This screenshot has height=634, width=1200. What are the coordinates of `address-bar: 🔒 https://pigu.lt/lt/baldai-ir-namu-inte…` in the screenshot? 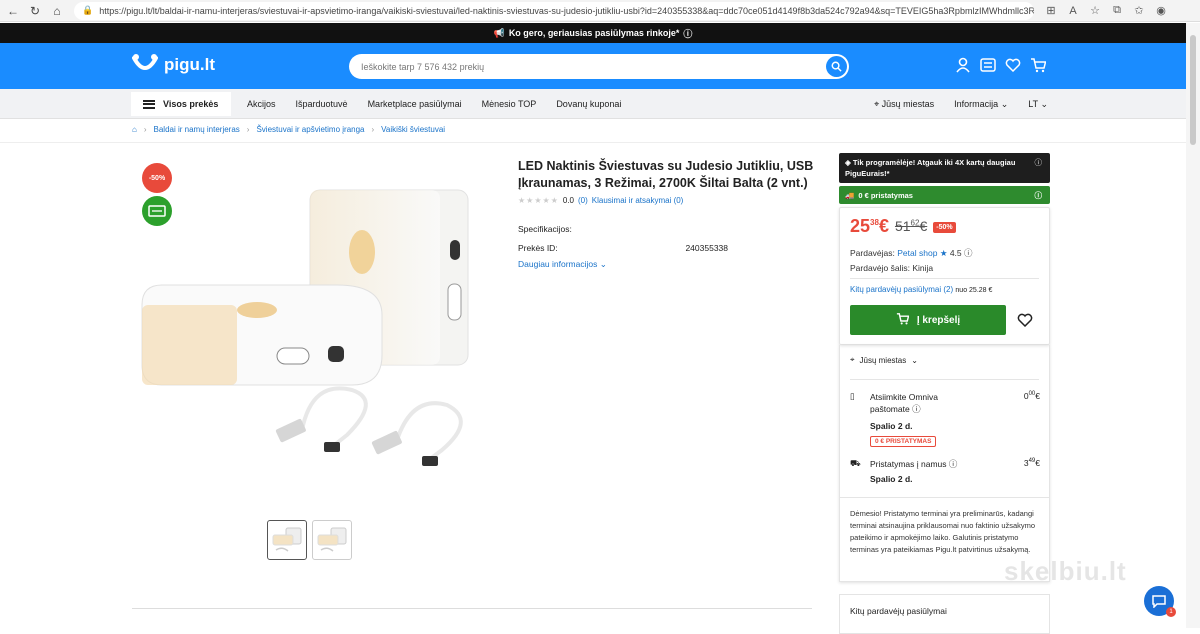 It's located at (554, 10).